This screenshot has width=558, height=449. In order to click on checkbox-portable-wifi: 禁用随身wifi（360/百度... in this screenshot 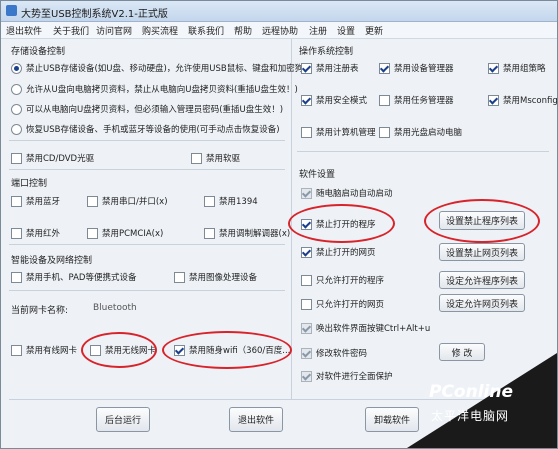, I will do `click(232, 350)`.